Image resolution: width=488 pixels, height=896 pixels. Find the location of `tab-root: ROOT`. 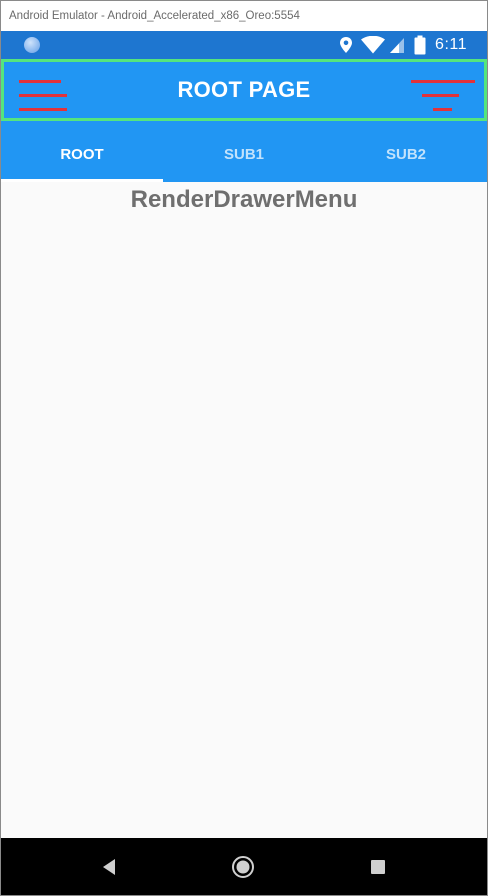

tab-root: ROOT is located at coordinates (82, 151).